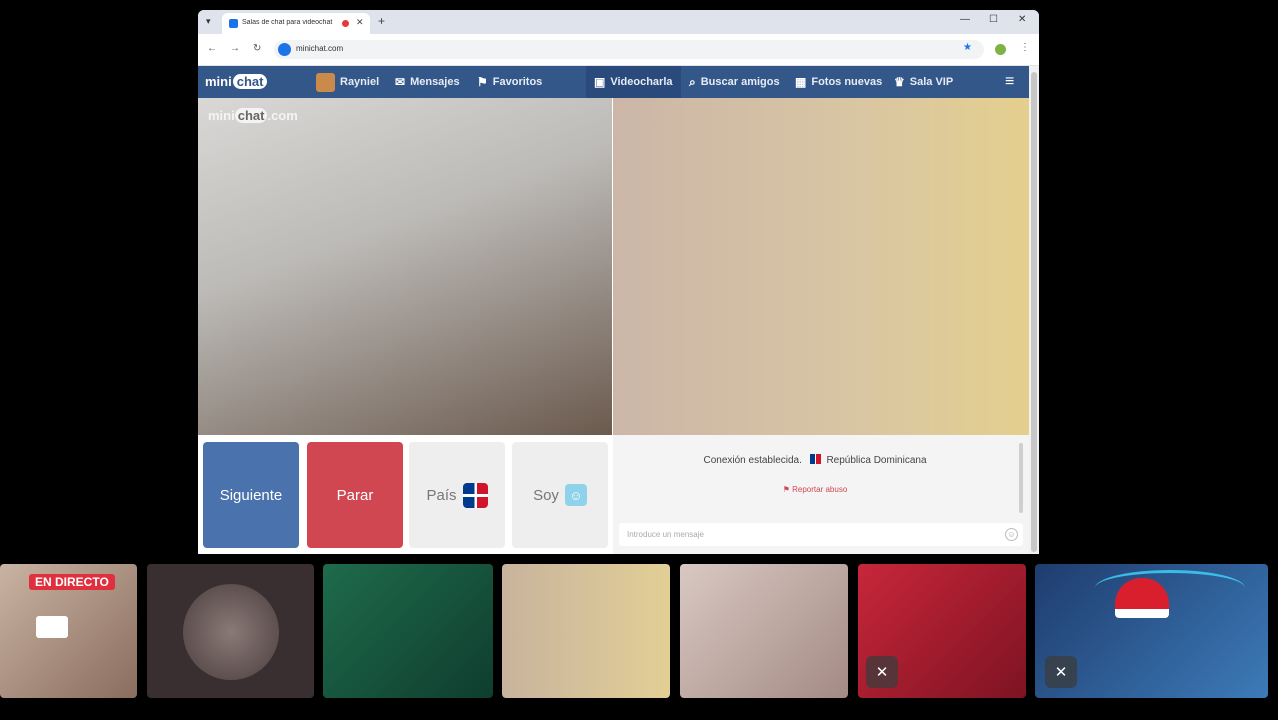 The width and height of the screenshot is (1278, 720). I want to click on close-window-icon: ✕, so click(1022, 19).